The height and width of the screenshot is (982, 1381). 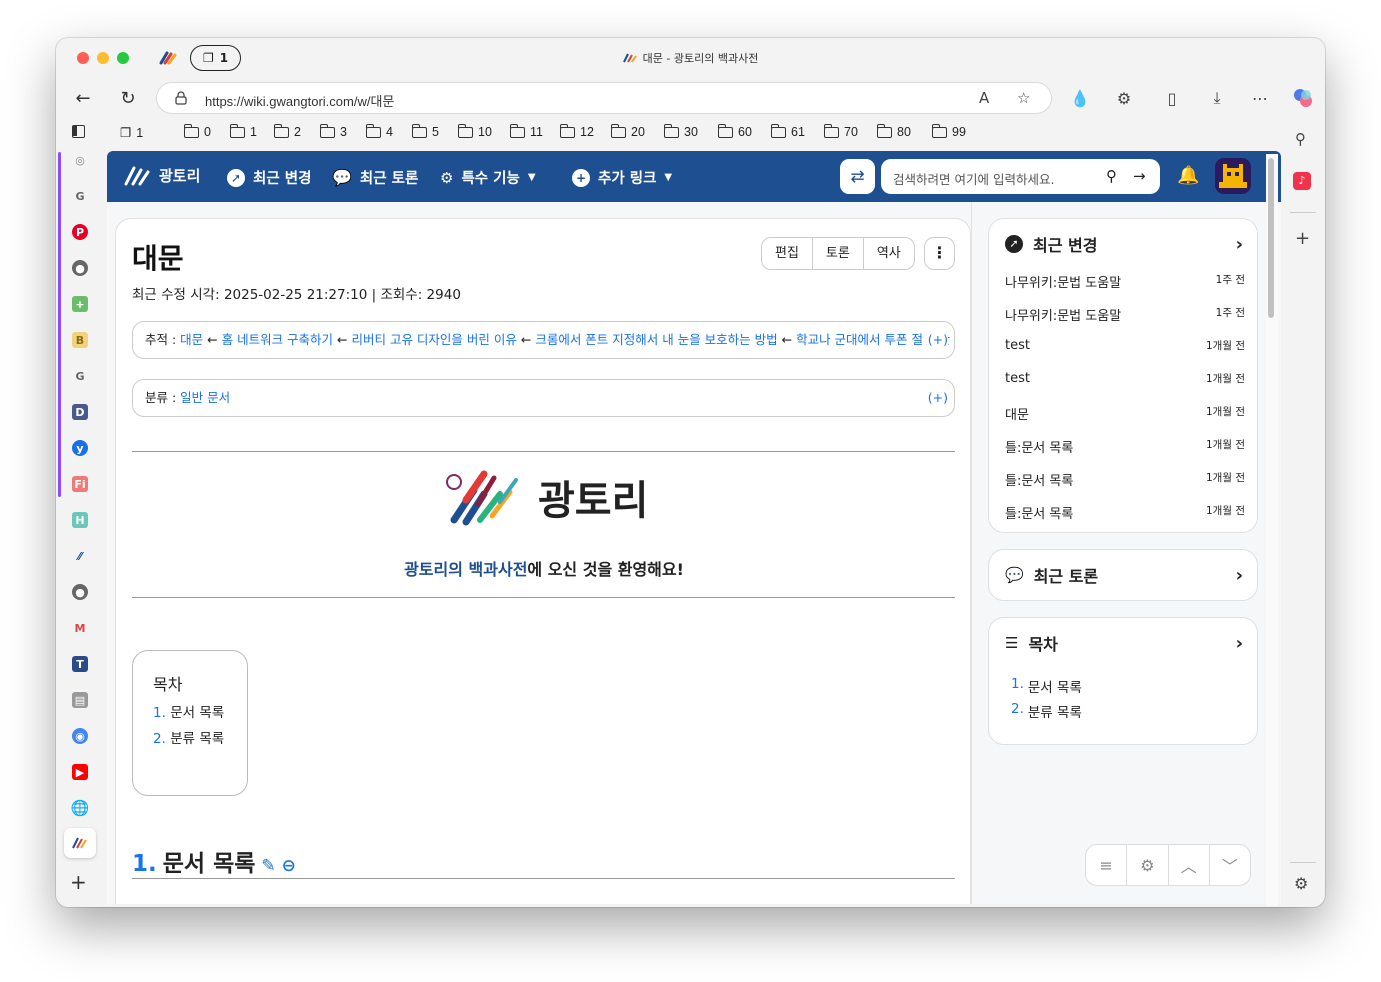 I want to click on bookmark-folder: 30, so click(x=680, y=131).